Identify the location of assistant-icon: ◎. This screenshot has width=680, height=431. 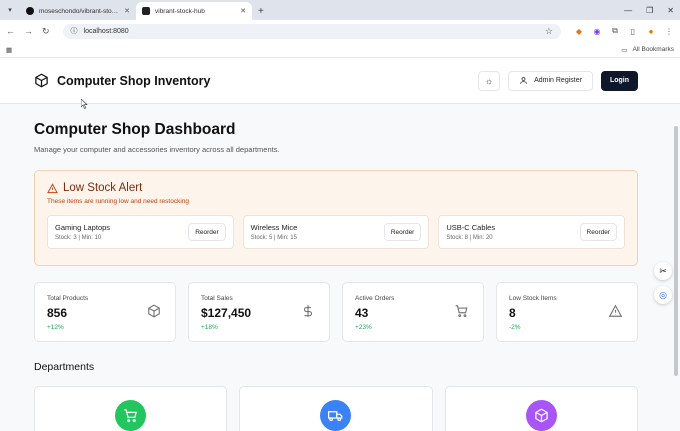
(663, 295).